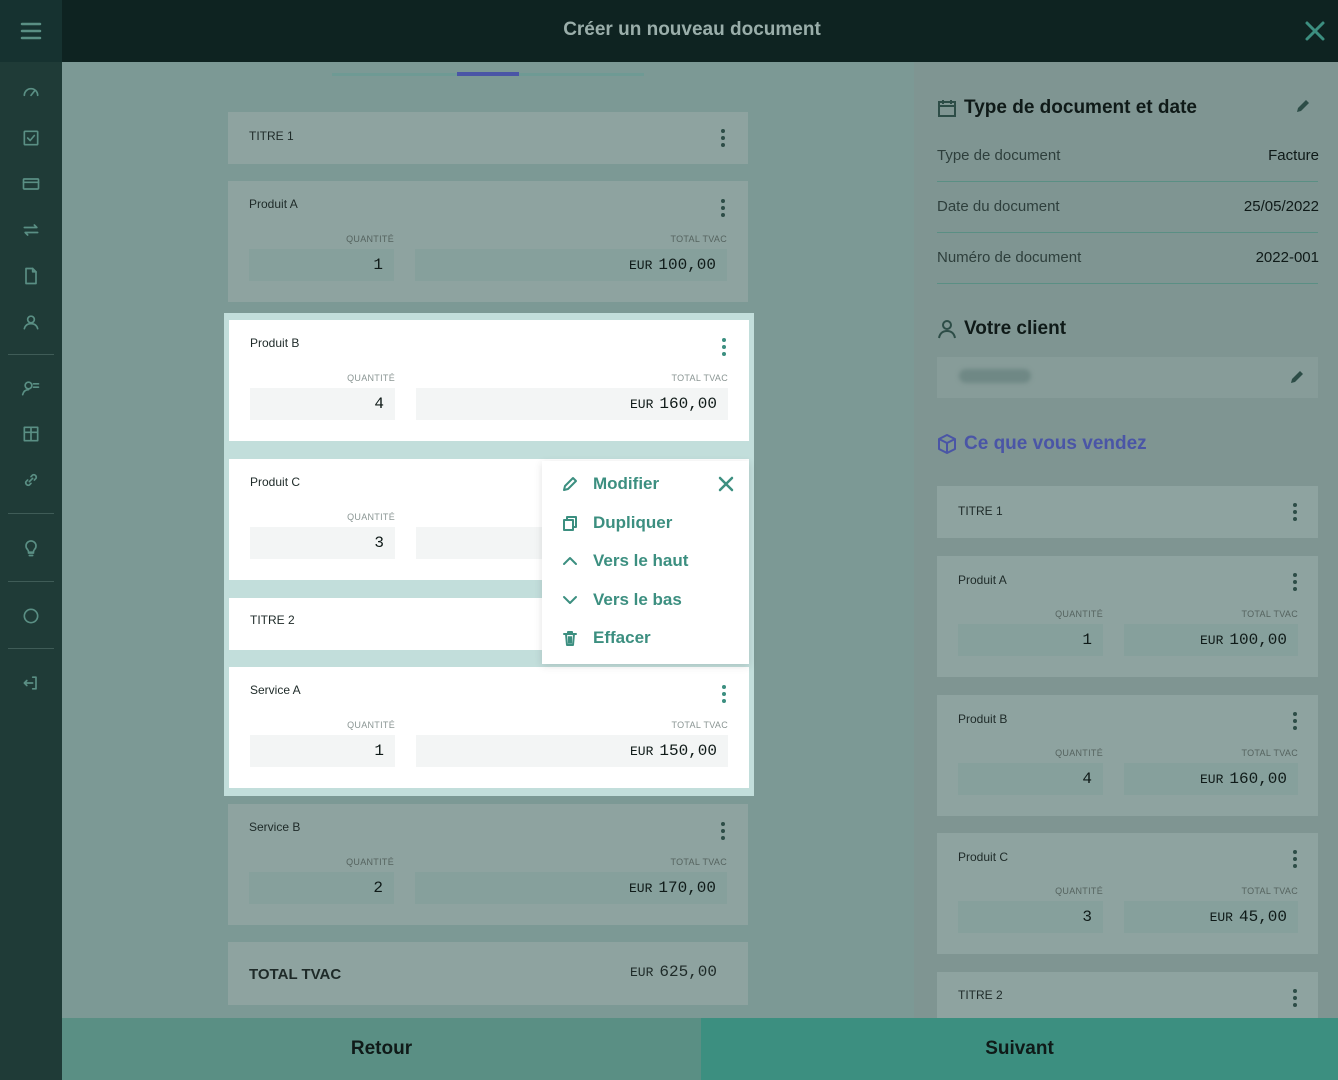 Image resolution: width=1338 pixels, height=1080 pixels. Describe the element at coordinates (272, 620) in the screenshot. I see `line-label: TITRE 2` at that location.